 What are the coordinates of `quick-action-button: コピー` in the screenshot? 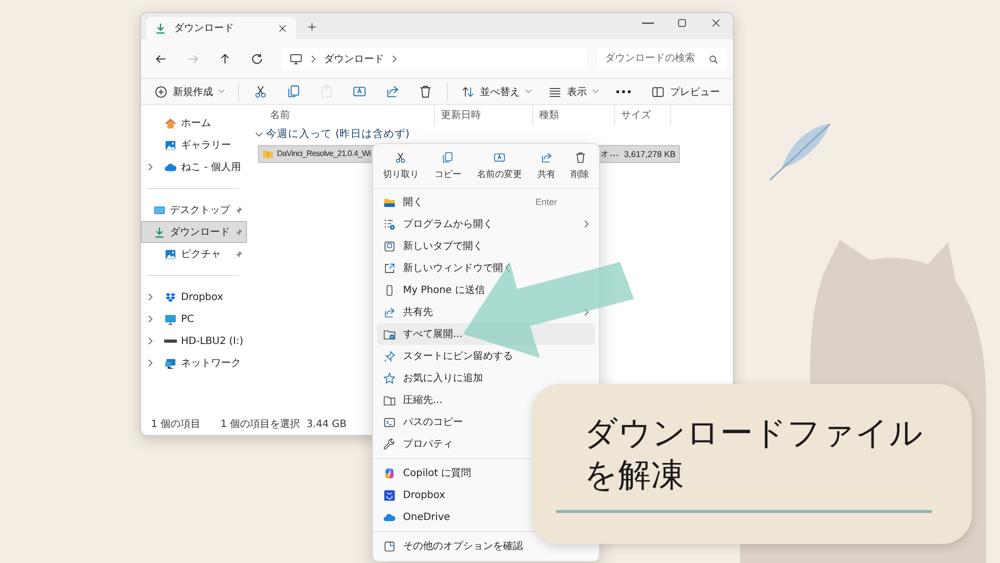 It's located at (448, 166).